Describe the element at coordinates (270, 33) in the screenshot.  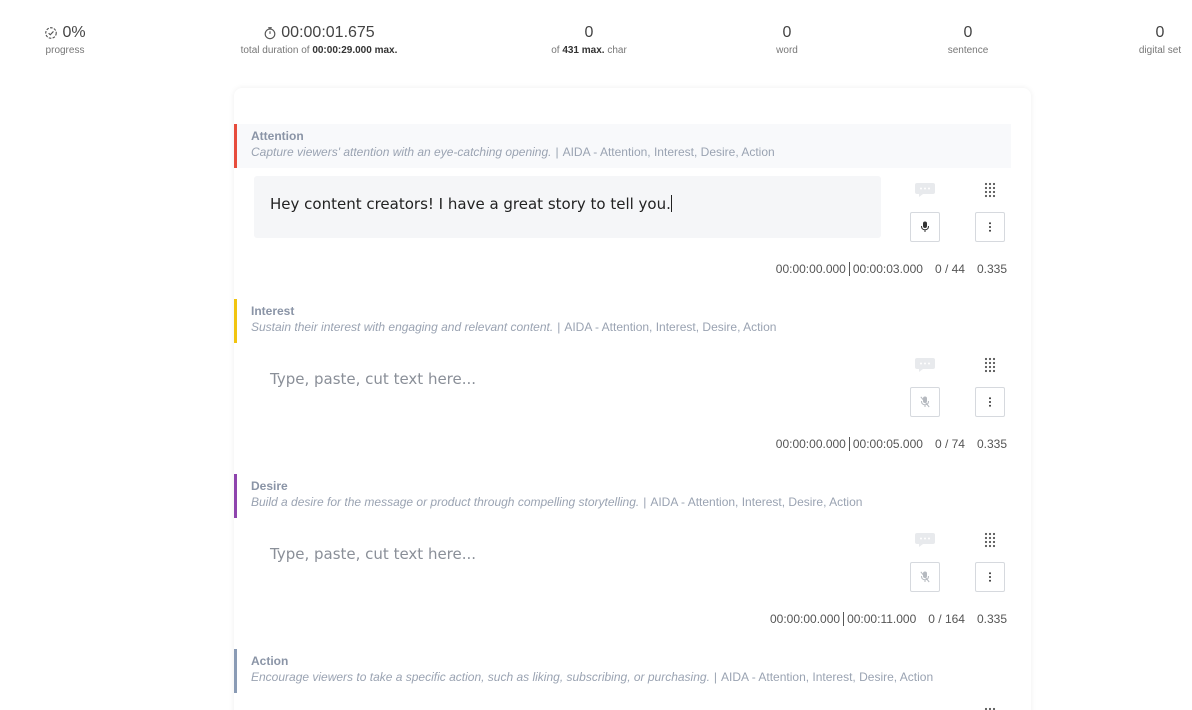
I see `stopwatch-icon` at that location.